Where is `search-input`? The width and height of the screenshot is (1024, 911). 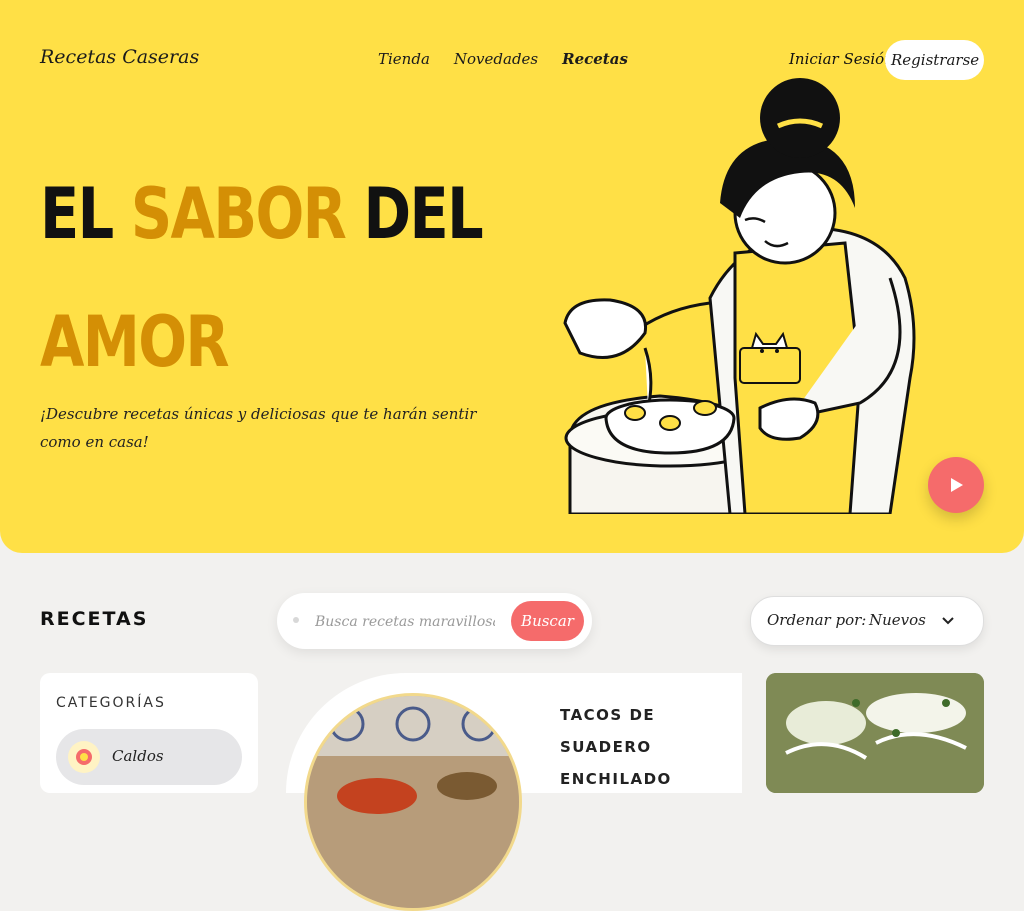
search-input is located at coordinates (405, 622).